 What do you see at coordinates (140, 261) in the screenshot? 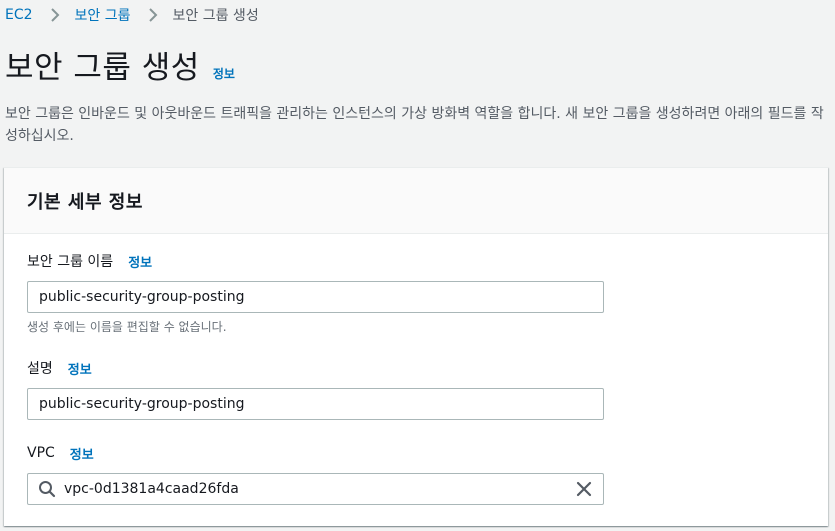
I see `security-group-name-info-link: 정보` at bounding box center [140, 261].